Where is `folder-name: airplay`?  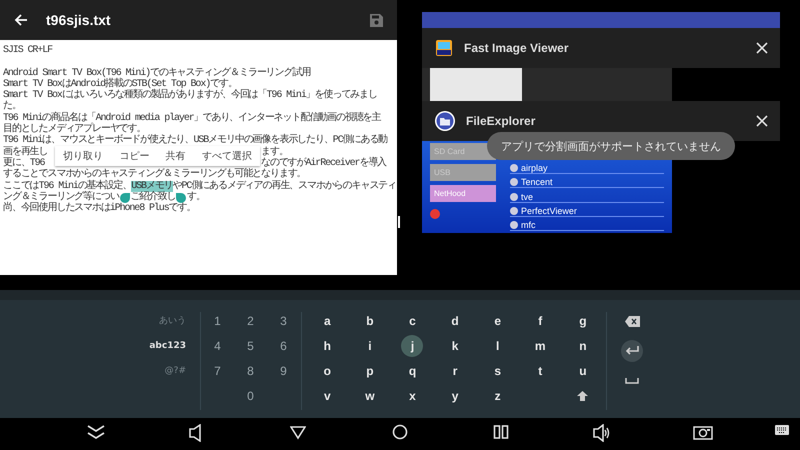 folder-name: airplay is located at coordinates (534, 168).